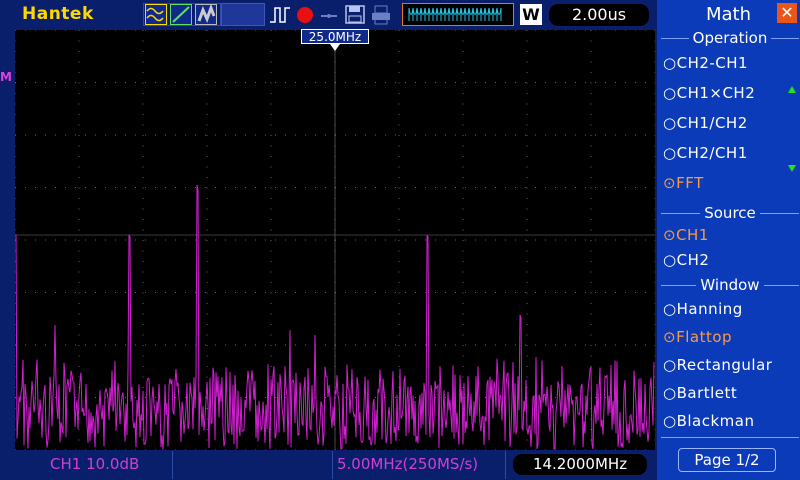  What do you see at coordinates (705, 153) in the screenshot?
I see `option-ch2-div-ch1: ○CH2/CH1` at bounding box center [705, 153].